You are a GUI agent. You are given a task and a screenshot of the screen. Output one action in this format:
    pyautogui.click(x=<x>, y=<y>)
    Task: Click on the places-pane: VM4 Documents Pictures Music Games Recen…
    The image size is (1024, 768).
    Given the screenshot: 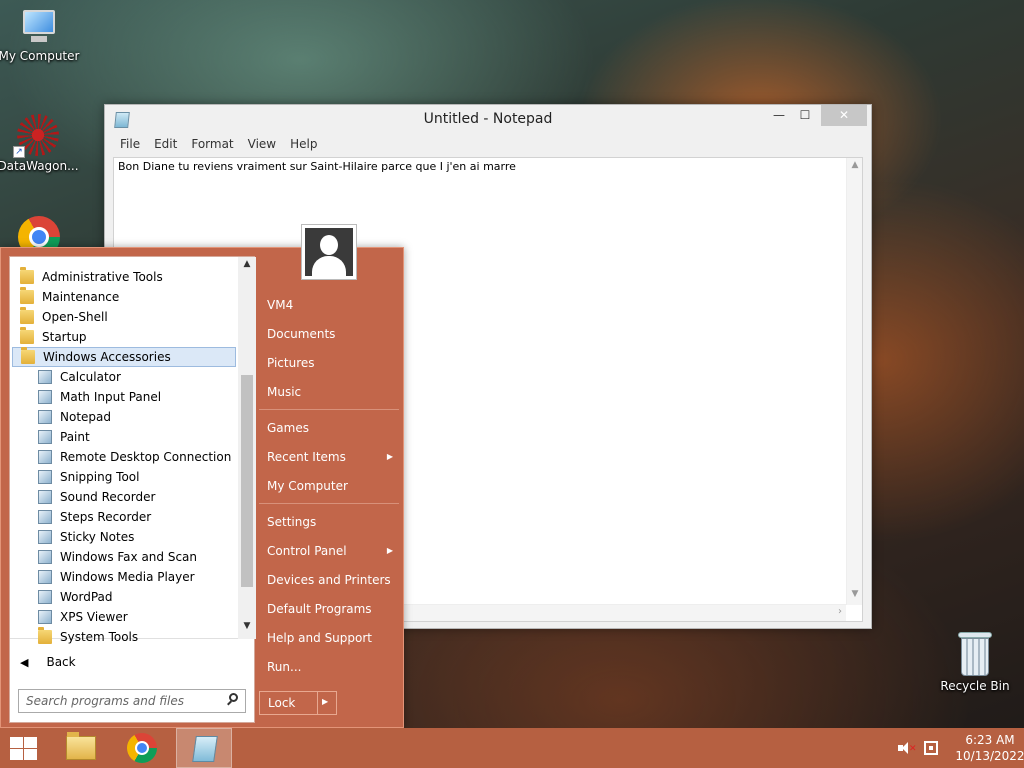 What is the action you would take?
    pyautogui.click(x=332, y=476)
    